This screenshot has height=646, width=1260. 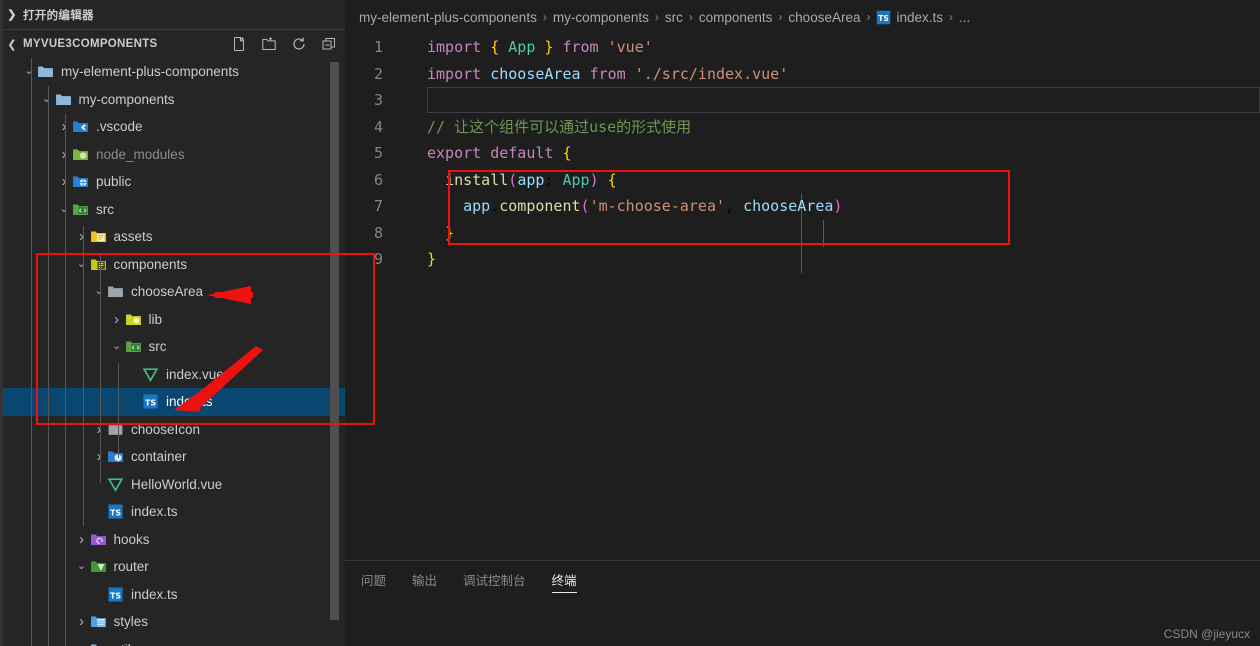 What do you see at coordinates (802, 100) in the screenshot?
I see `code-line: 3` at bounding box center [802, 100].